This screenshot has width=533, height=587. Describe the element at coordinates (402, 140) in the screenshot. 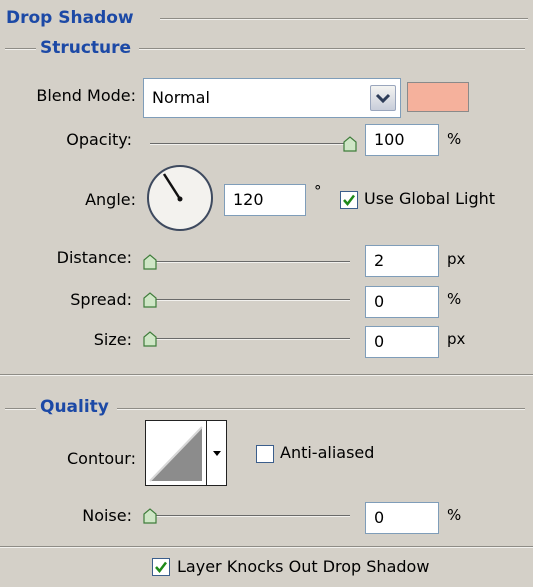

I see `opacity-input: 100` at that location.